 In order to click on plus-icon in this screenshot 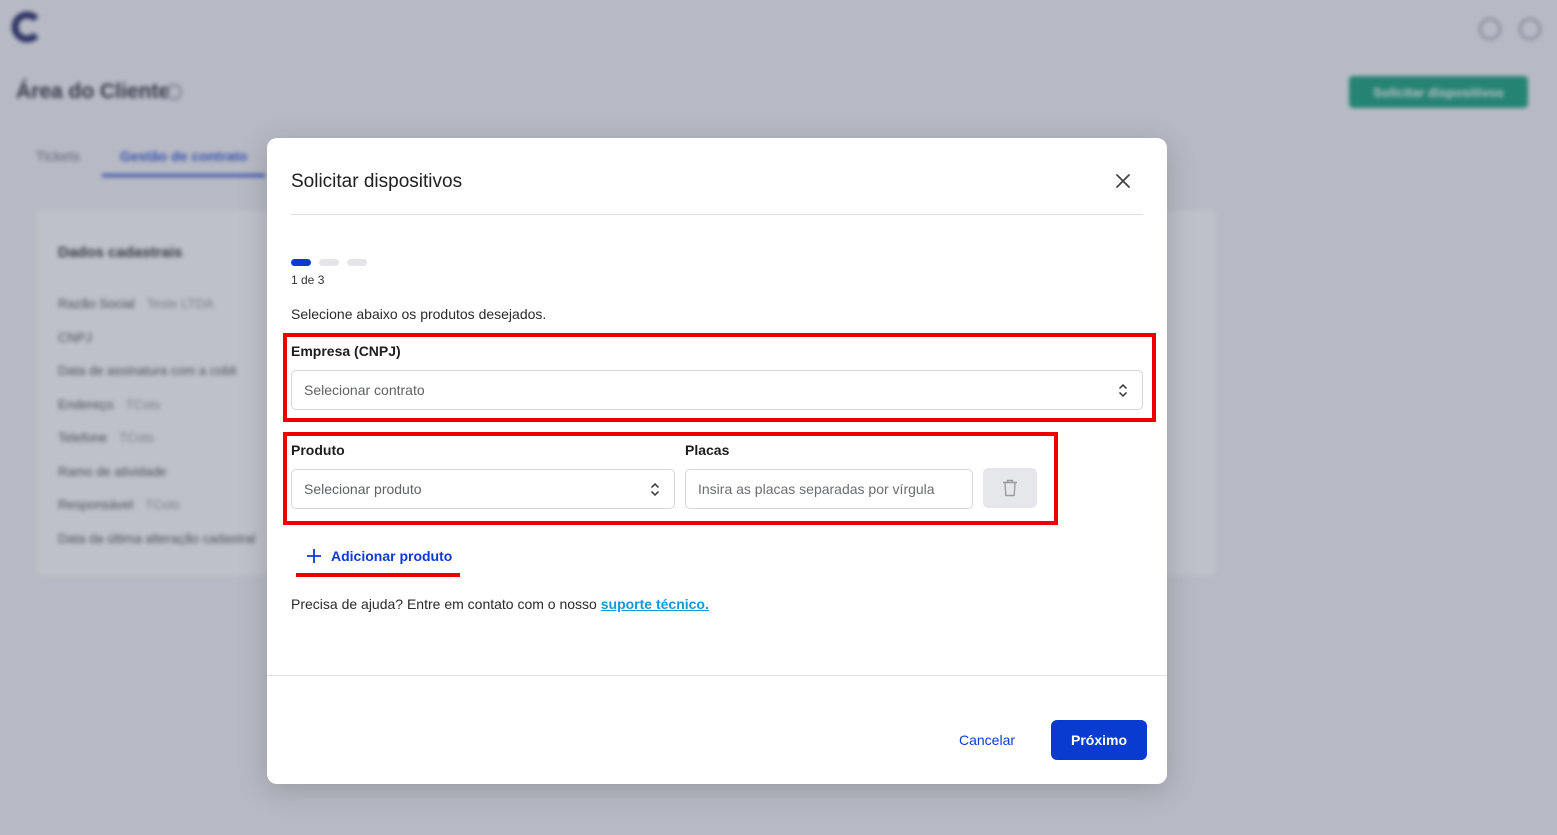, I will do `click(314, 556)`.